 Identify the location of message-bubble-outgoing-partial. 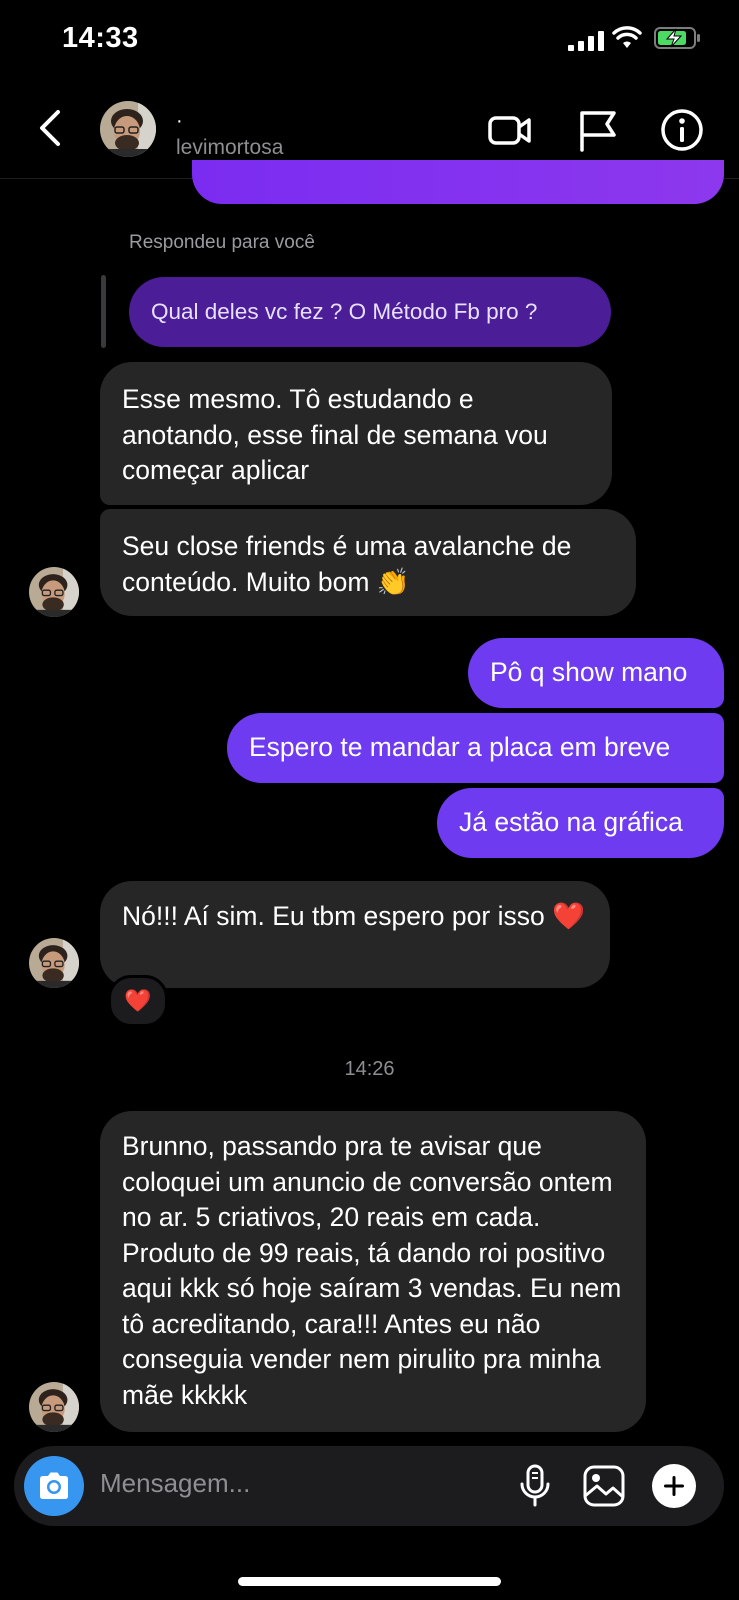
(458, 182).